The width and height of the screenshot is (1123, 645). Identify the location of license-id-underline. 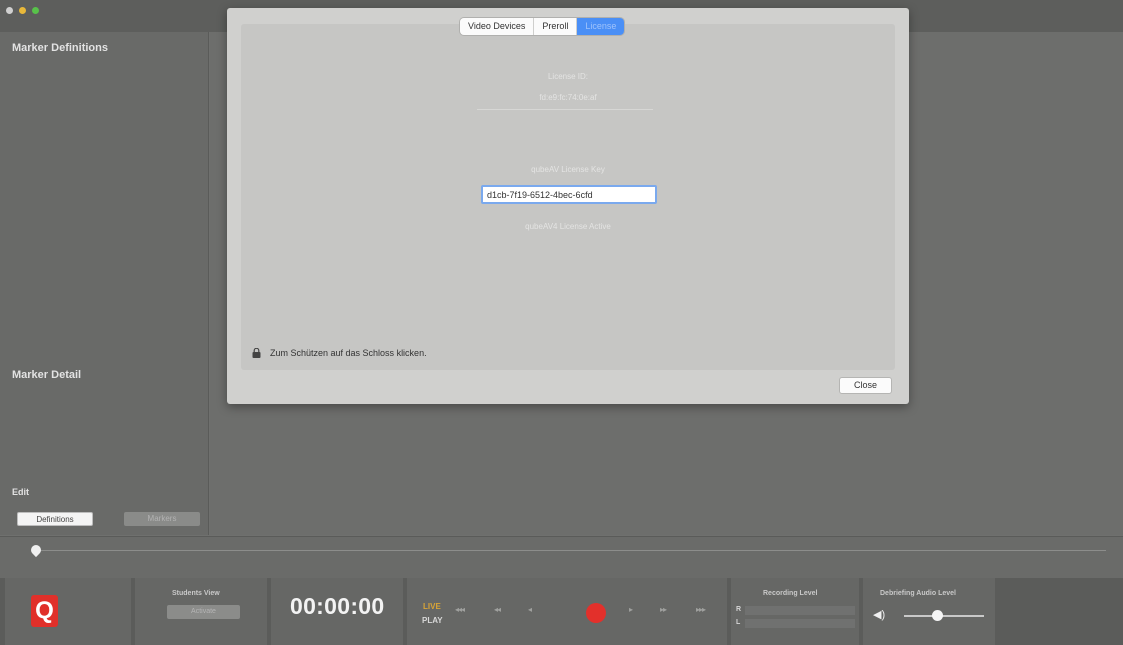
(565, 109).